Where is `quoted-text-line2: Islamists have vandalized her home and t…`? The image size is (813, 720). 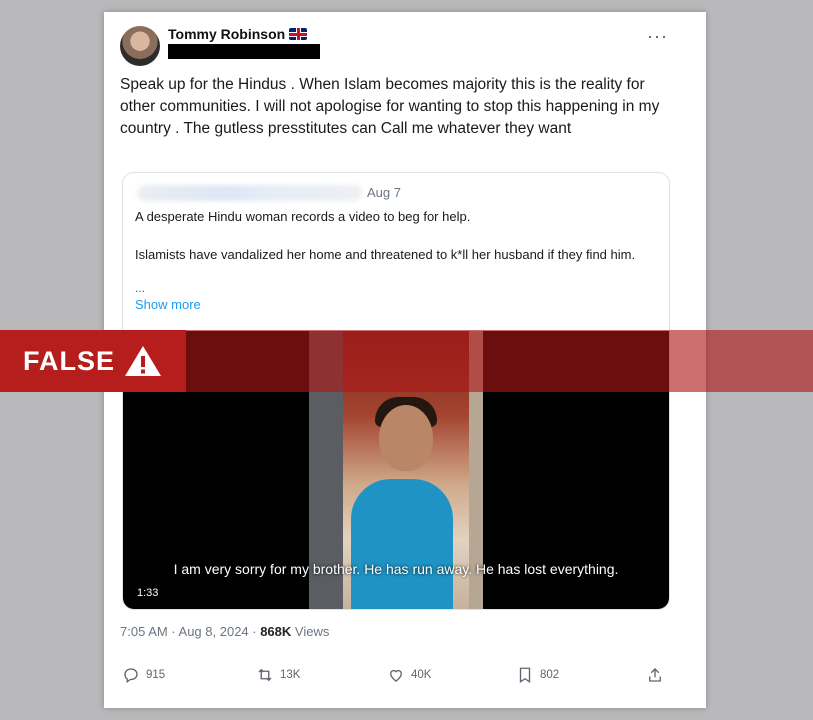 quoted-text-line2: Islamists have vandalized her home and t… is located at coordinates (385, 254).